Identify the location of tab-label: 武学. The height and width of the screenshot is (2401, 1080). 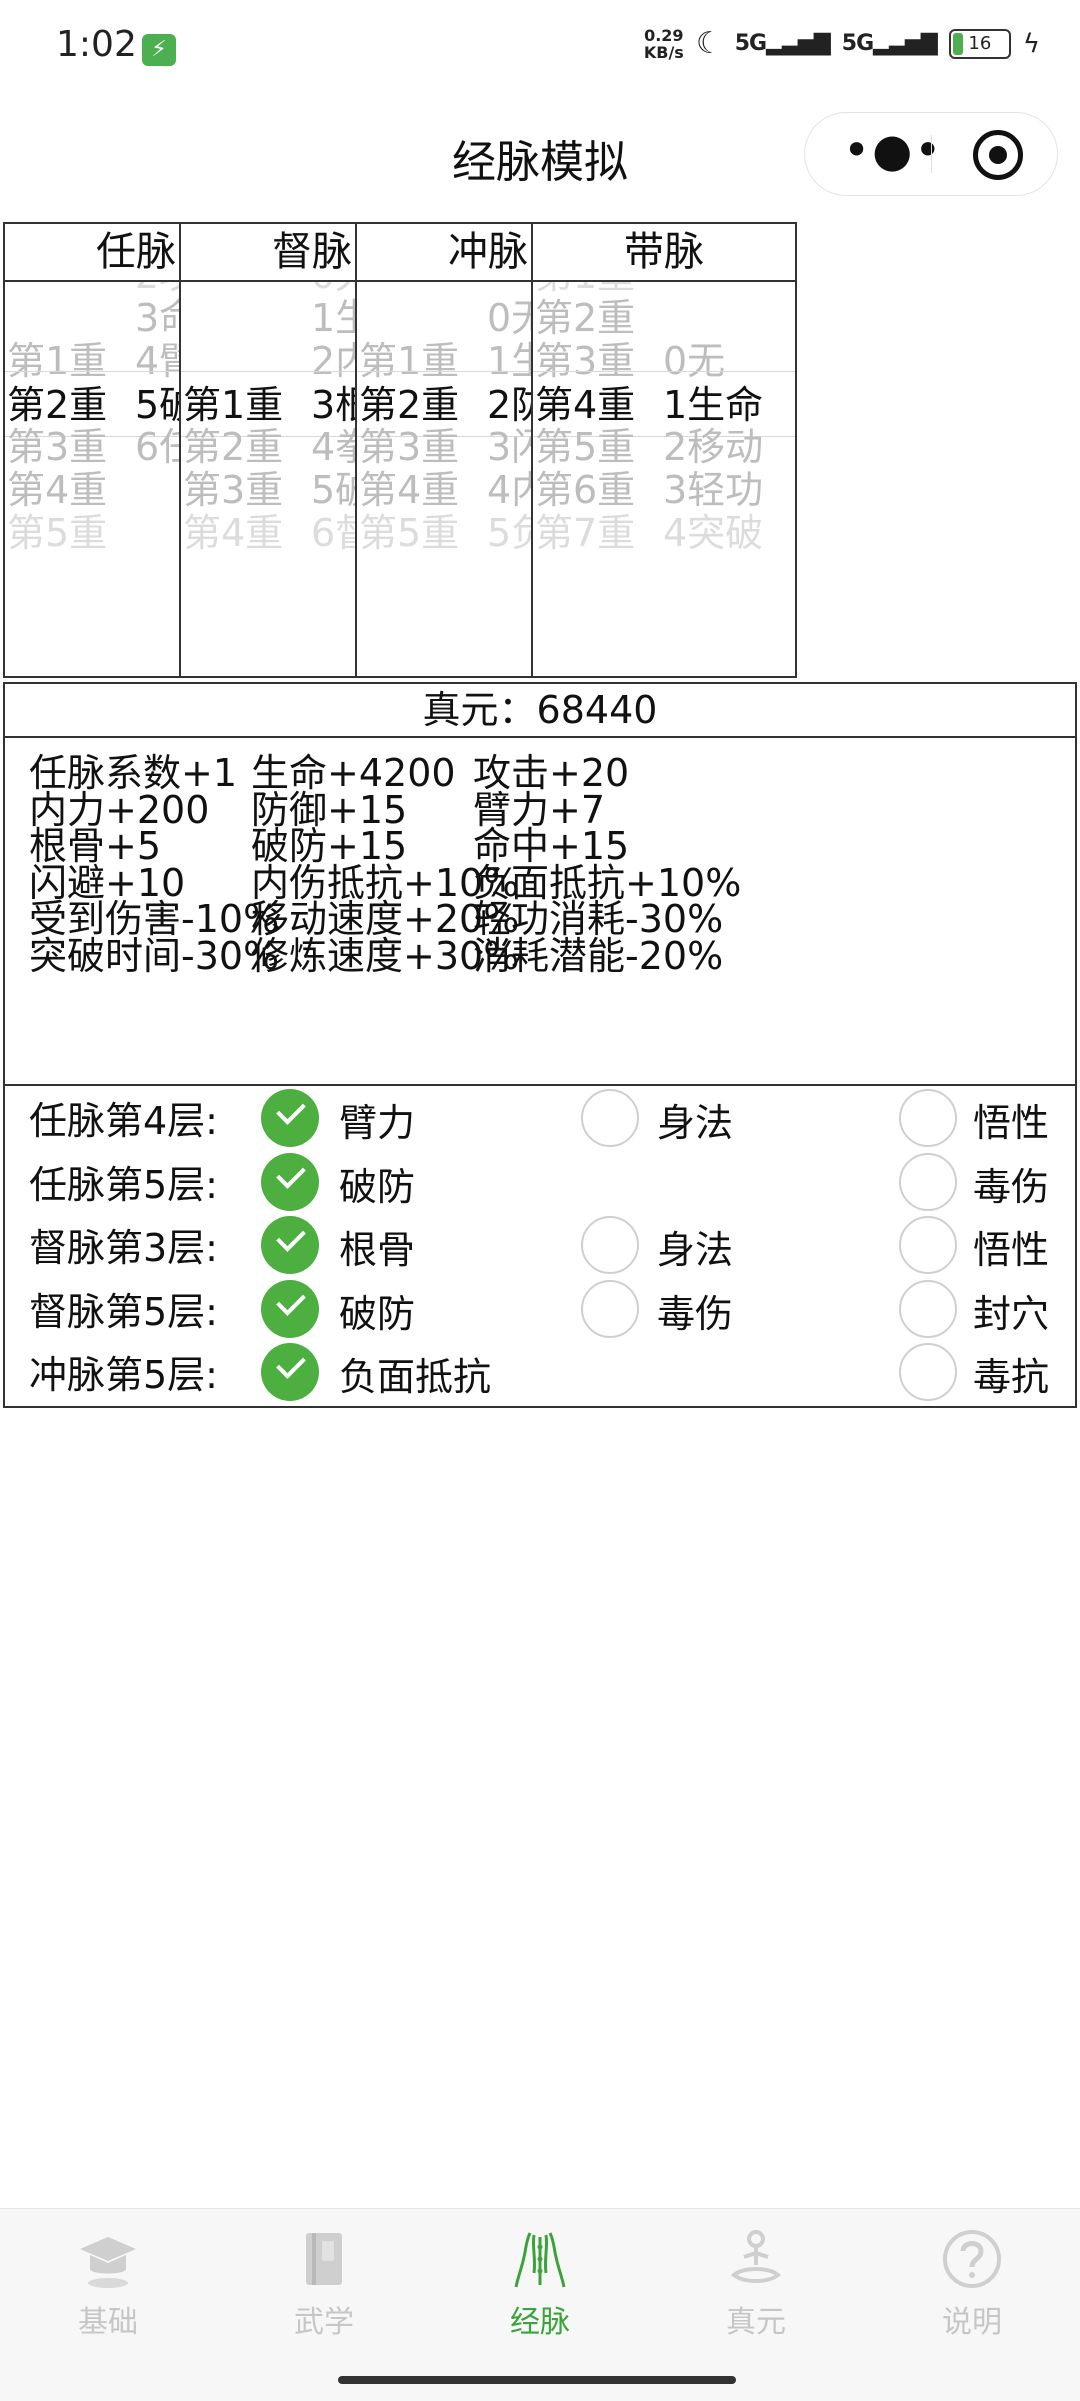
(324, 2322).